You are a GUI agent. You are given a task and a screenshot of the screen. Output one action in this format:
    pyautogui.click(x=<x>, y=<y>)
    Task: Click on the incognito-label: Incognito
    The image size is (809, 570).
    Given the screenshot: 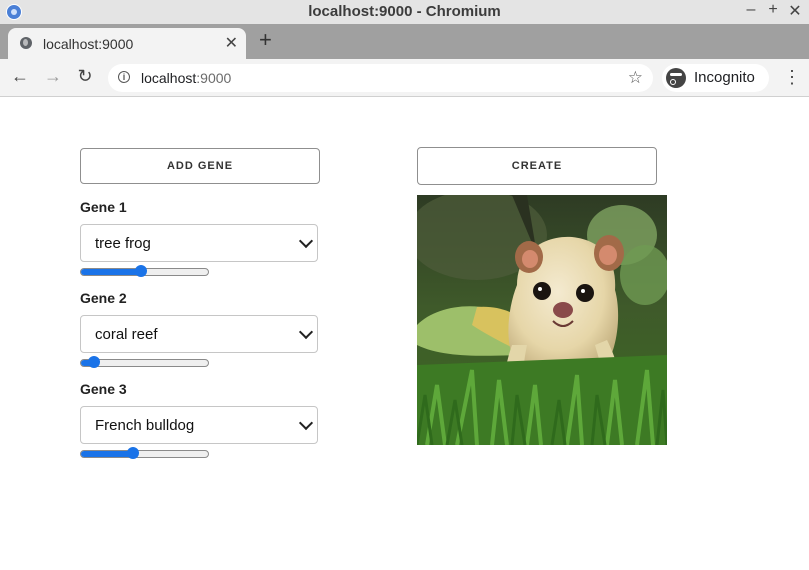 What is the action you would take?
    pyautogui.click(x=724, y=77)
    